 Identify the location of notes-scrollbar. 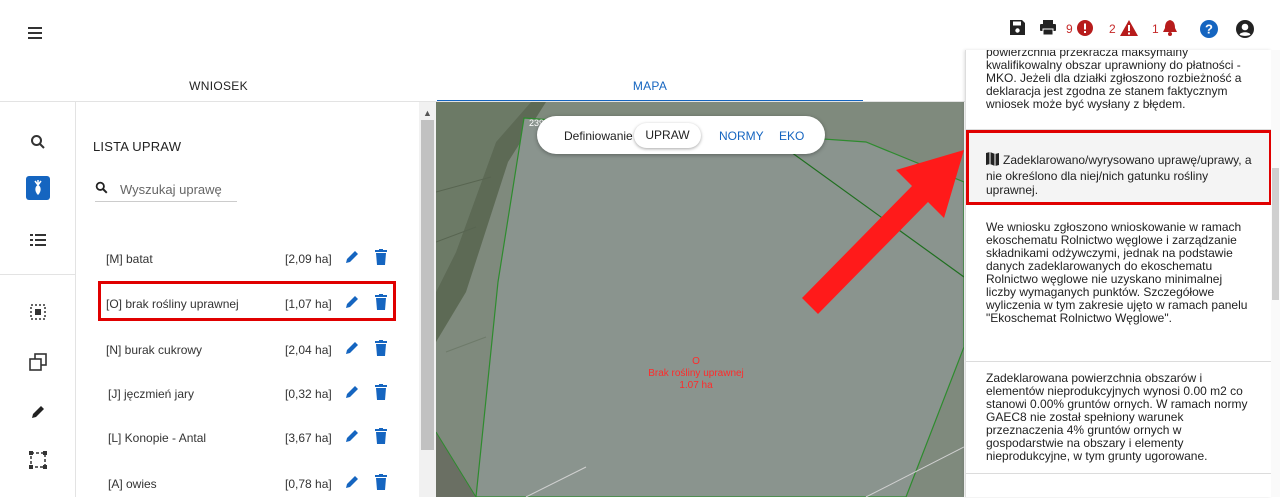
(1275, 273).